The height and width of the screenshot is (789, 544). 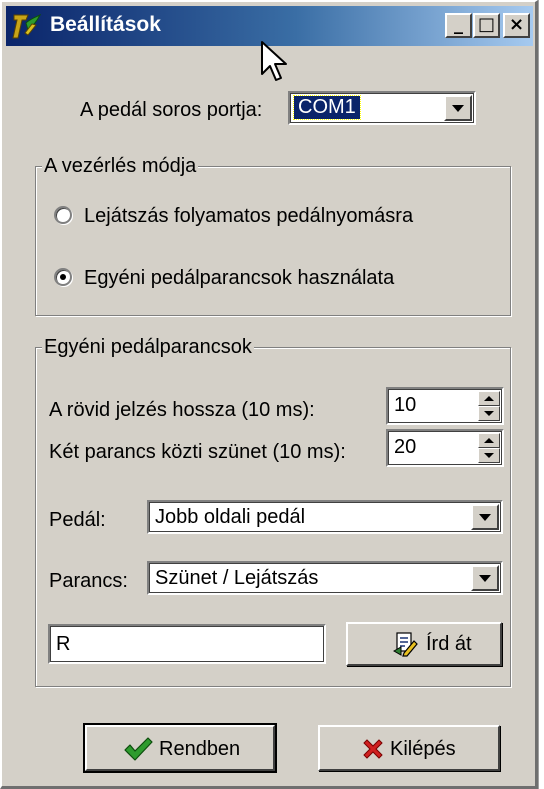 I want to click on short-signal-label: A rövid jelzés hossza (10 ms):, so click(x=182, y=410).